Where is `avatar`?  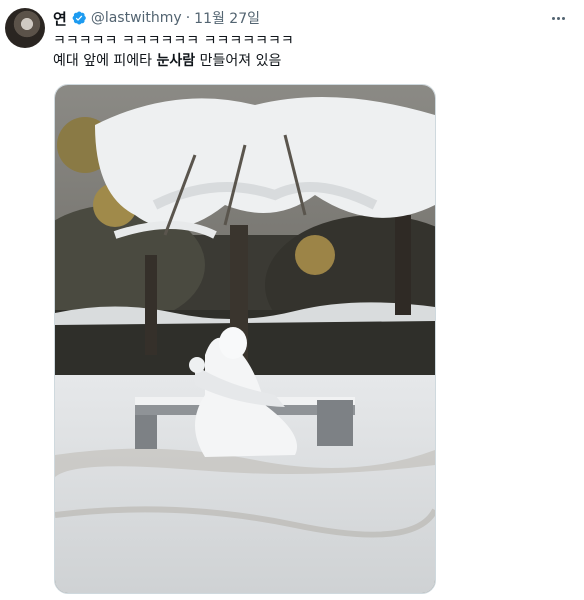
avatar is located at coordinates (25, 28).